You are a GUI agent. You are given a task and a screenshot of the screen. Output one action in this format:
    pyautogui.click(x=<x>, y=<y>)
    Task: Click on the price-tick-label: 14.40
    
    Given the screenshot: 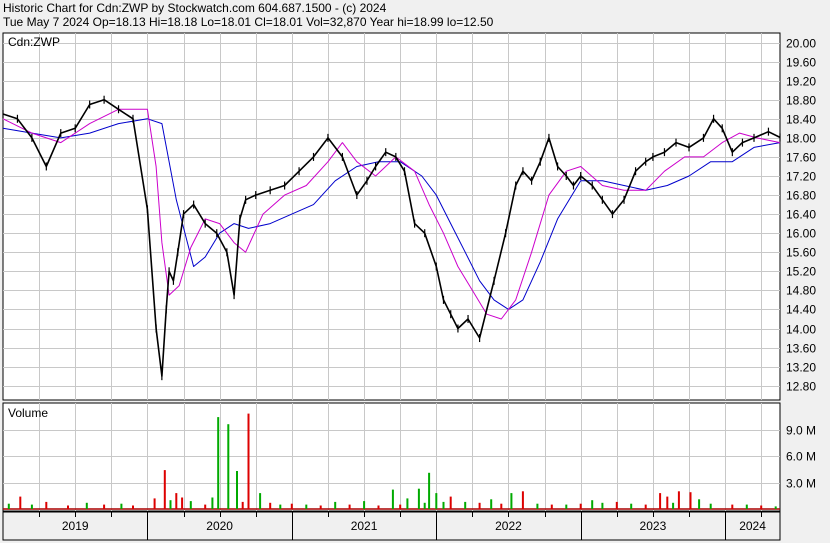 What is the action you would take?
    pyautogui.click(x=801, y=310)
    